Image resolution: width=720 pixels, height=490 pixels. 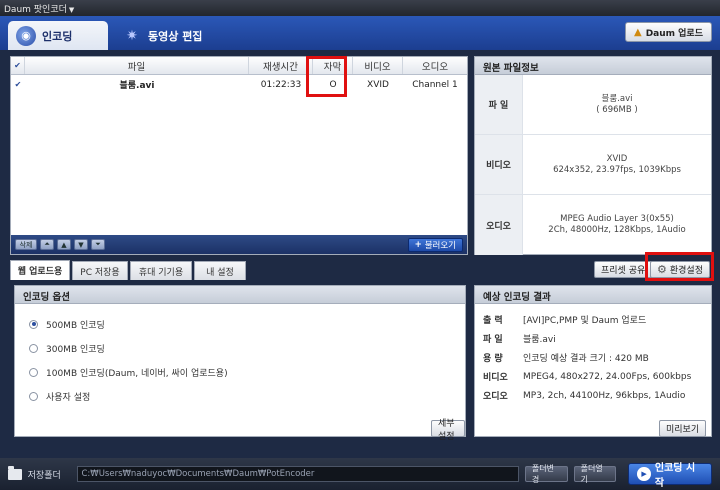 What do you see at coordinates (81, 244) in the screenshot?
I see `move-down-icon: ▼` at bounding box center [81, 244].